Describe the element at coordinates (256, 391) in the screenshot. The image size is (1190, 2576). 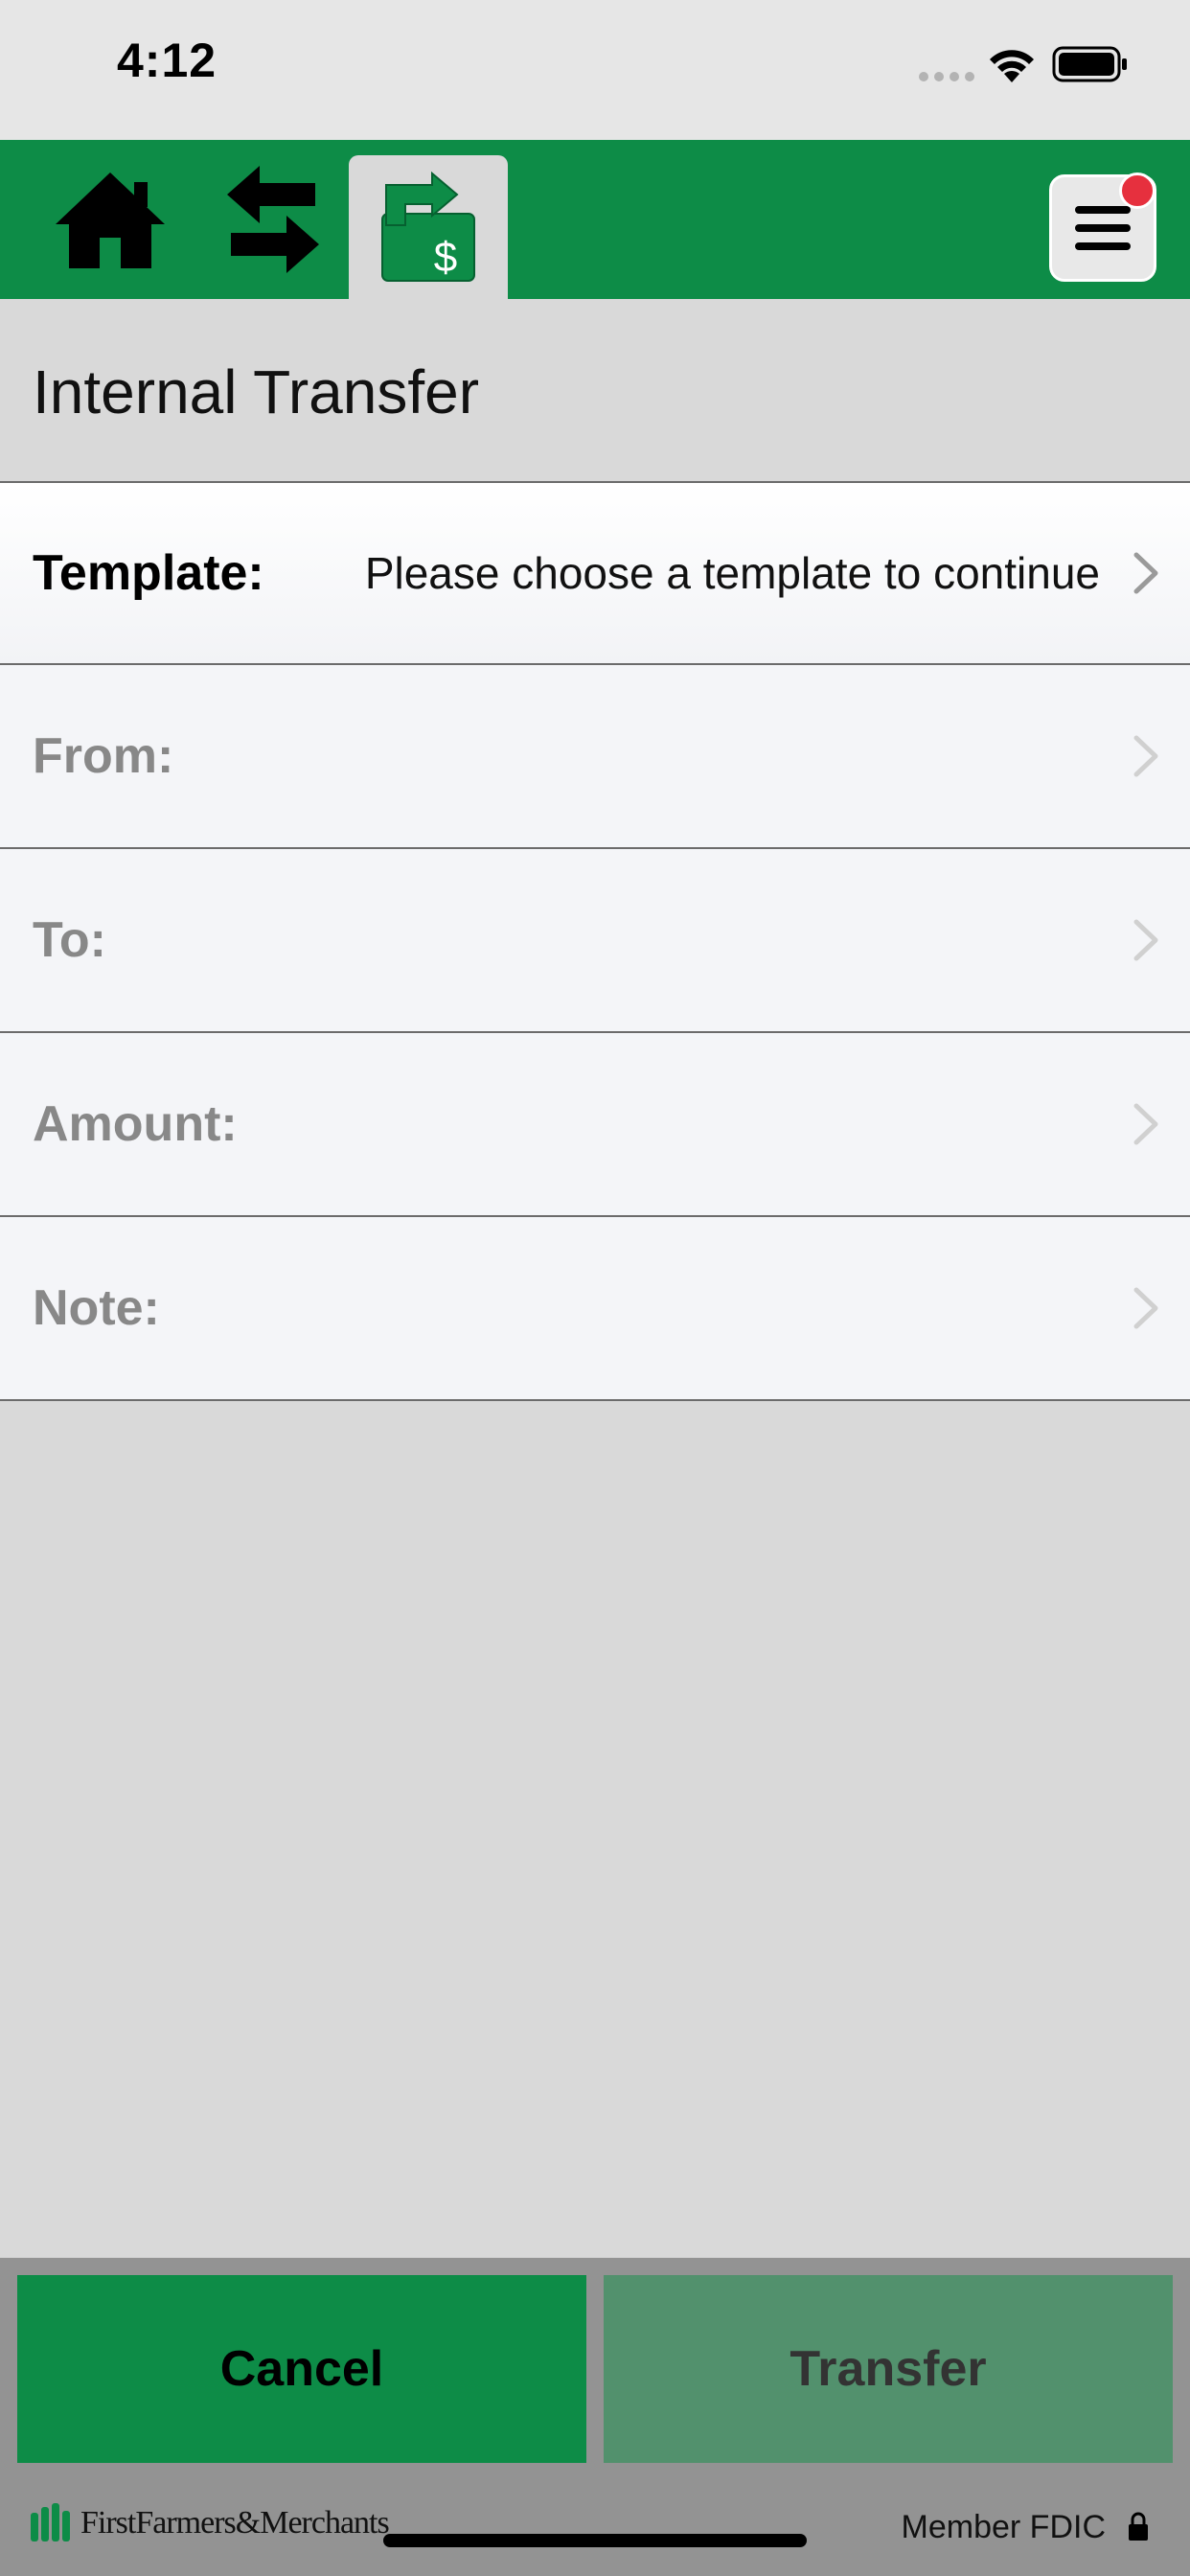
I see `page-title: Internal Transfer` at that location.